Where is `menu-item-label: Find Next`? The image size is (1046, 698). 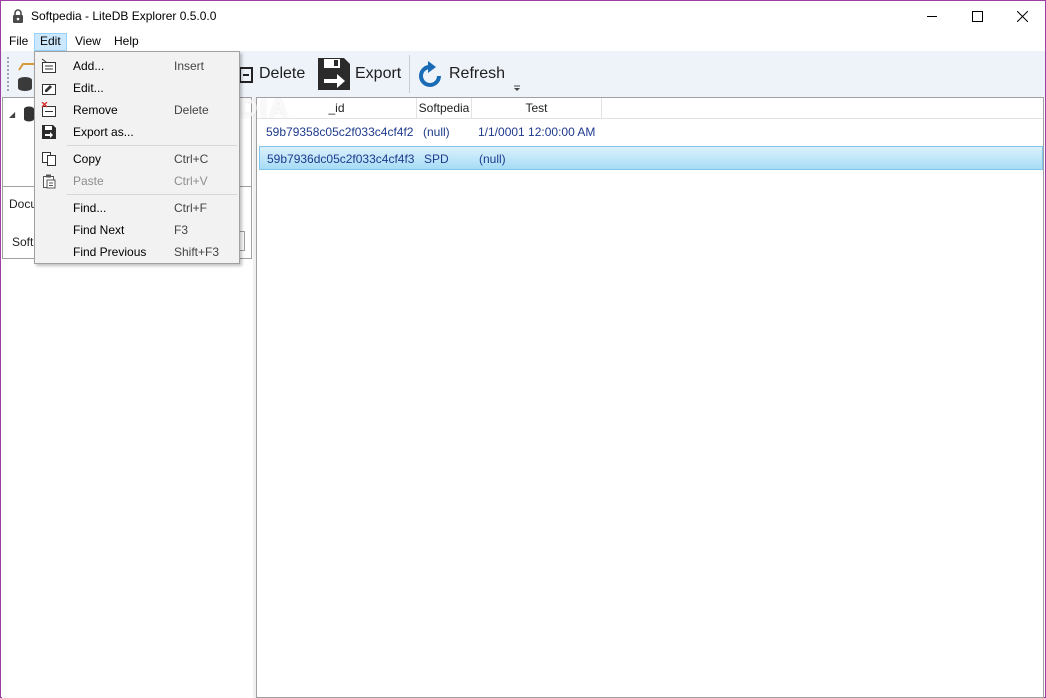
menu-item-label: Find Next is located at coordinates (99, 230).